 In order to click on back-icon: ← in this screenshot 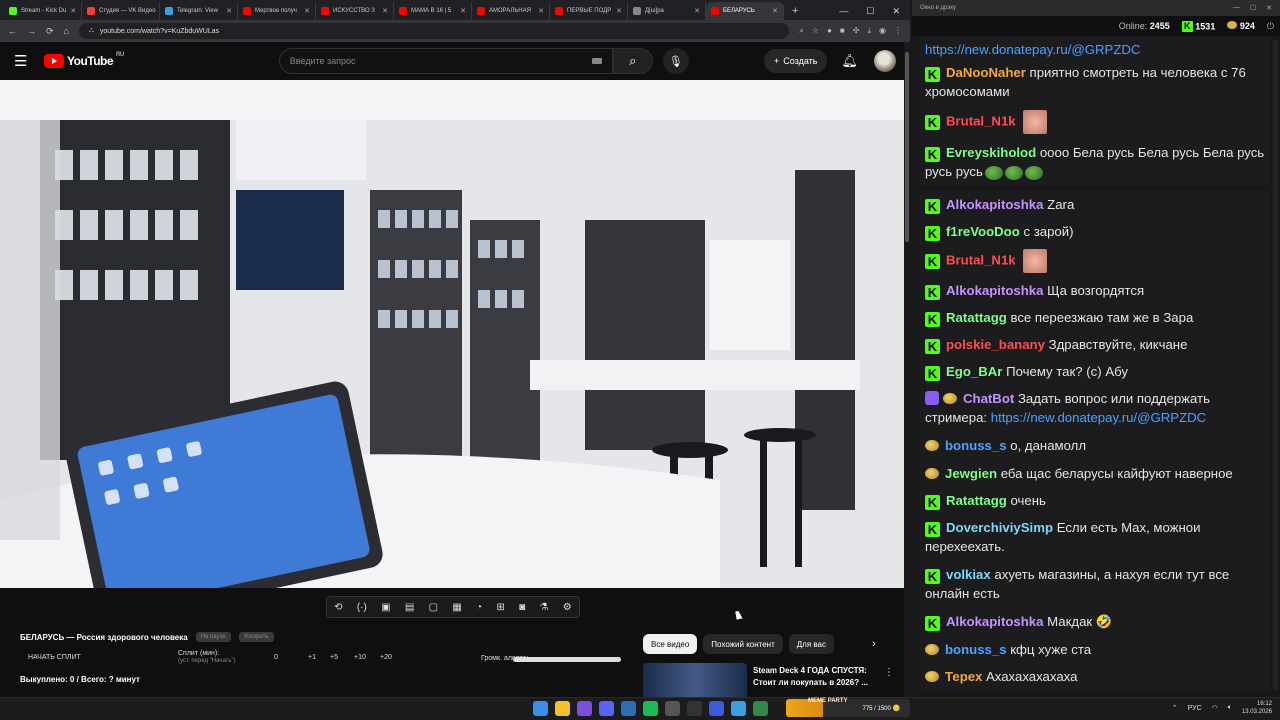, I will do `click(12, 31)`.